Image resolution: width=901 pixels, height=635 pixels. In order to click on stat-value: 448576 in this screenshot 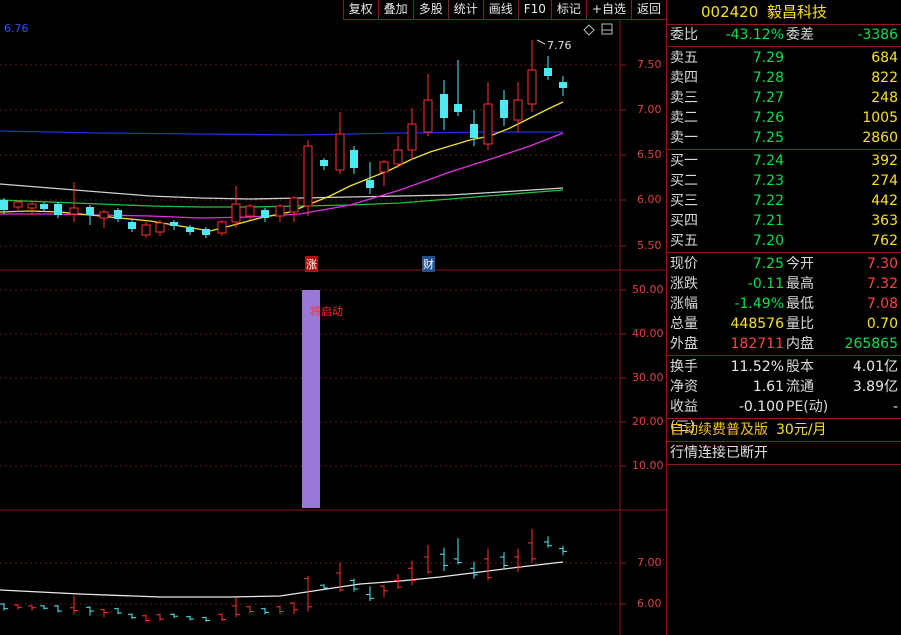, I will do `click(757, 324)`.